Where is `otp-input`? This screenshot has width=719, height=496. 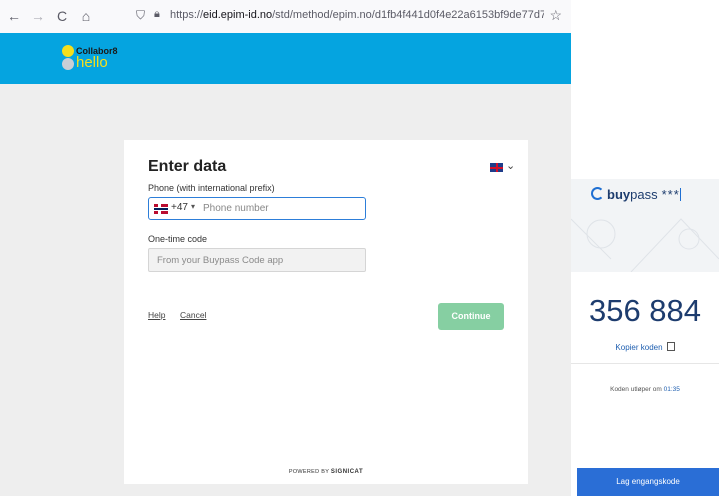
otp-input is located at coordinates (257, 260).